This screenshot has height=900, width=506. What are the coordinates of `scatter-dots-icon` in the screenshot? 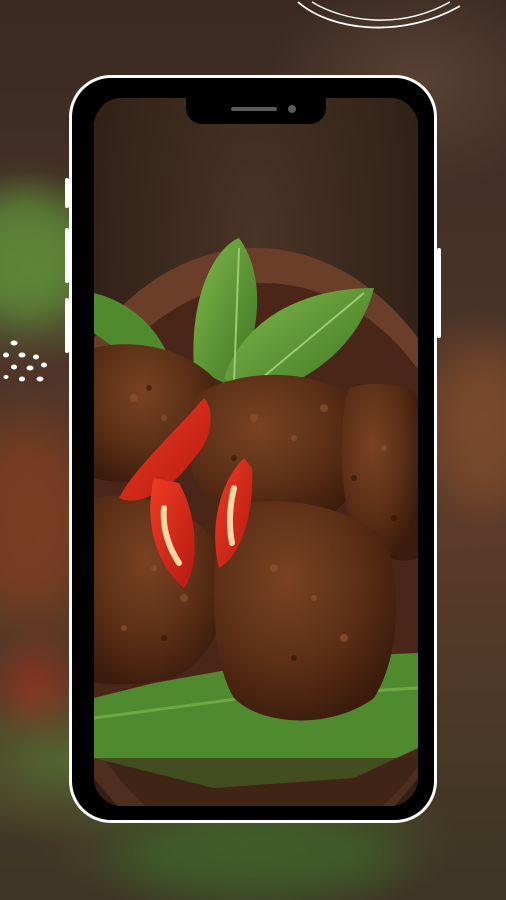 It's located at (25, 361).